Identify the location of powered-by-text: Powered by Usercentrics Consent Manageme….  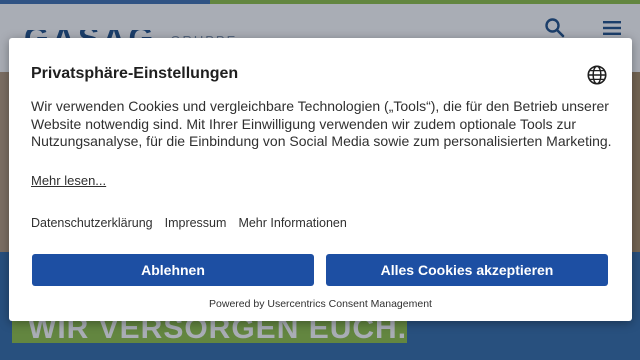
(320, 304).